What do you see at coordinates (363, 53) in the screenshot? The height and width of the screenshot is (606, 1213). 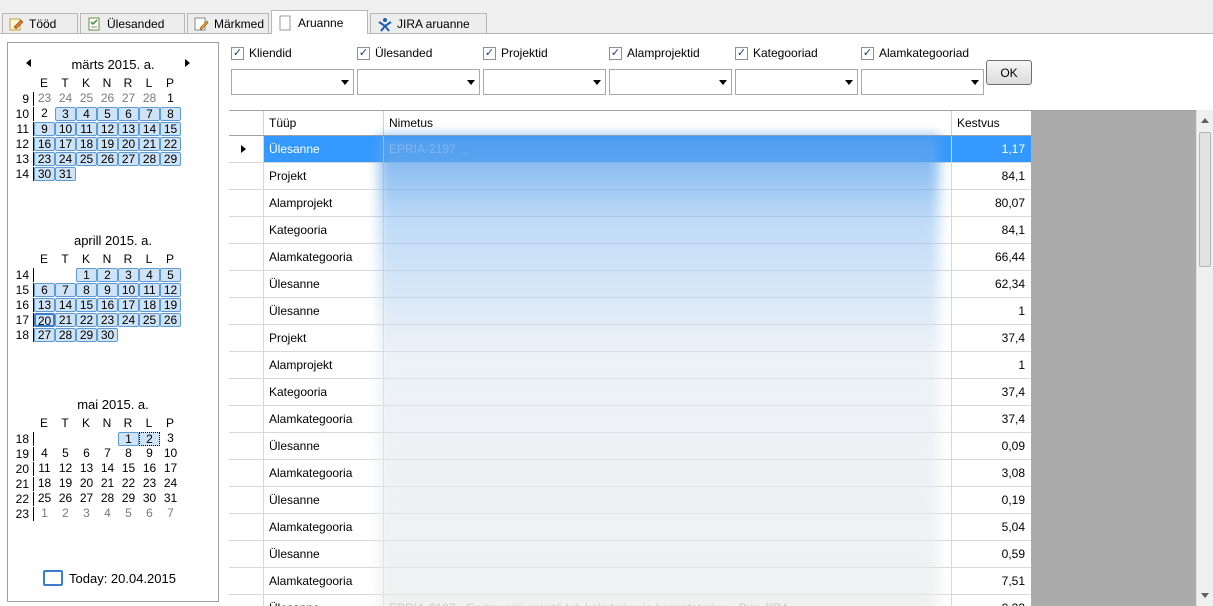 I see `ulesanded-checkbox: ✓` at bounding box center [363, 53].